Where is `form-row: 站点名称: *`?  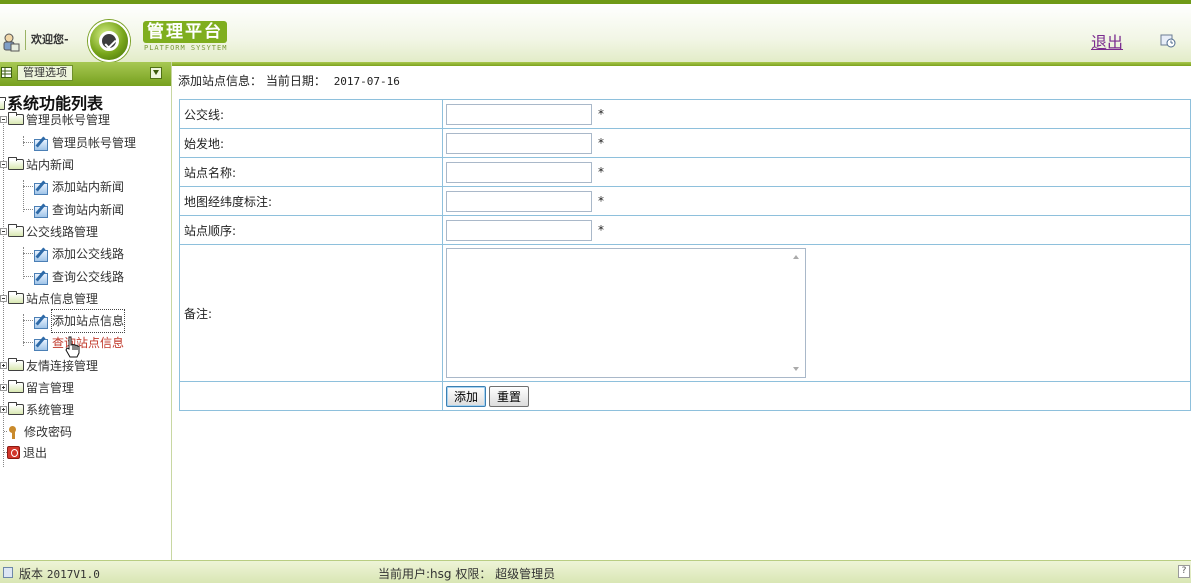
form-row: 站点名称: * is located at coordinates (685, 172).